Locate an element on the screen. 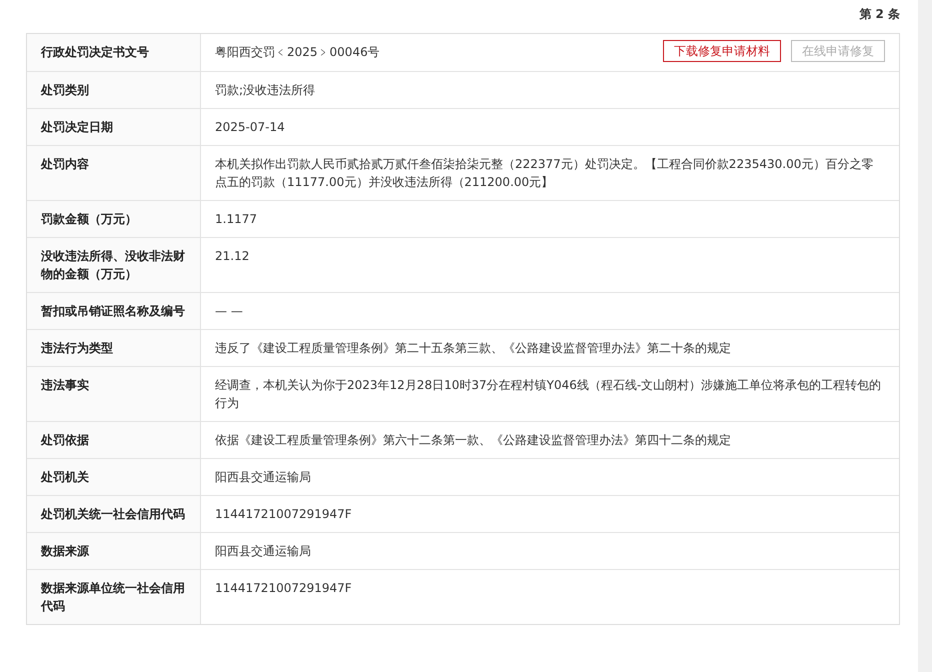 Image resolution: width=932 pixels, height=672 pixels. field-value: 经调查，本机关认为你于2023年12月28日10时37分在程村镇Y046线（程石线-文山朗村）涉嫌施工单位将承包的工程转包的行为 is located at coordinates (548, 394).